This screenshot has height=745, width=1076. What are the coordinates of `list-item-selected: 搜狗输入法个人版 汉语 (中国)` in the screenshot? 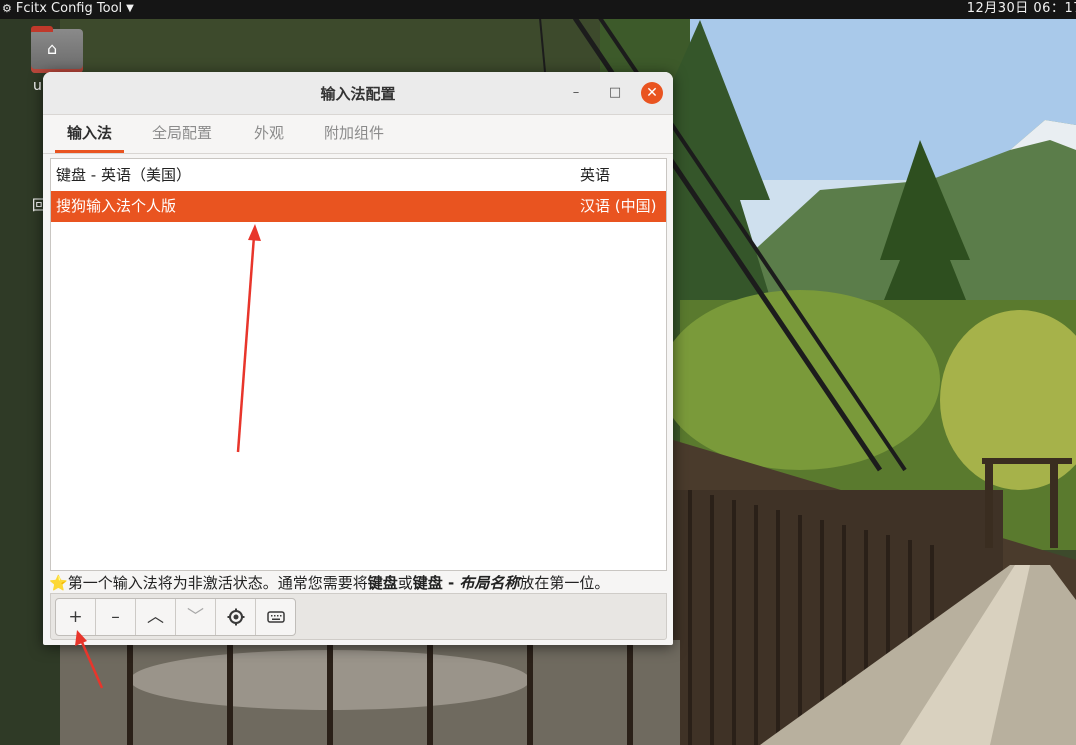 It's located at (358, 206).